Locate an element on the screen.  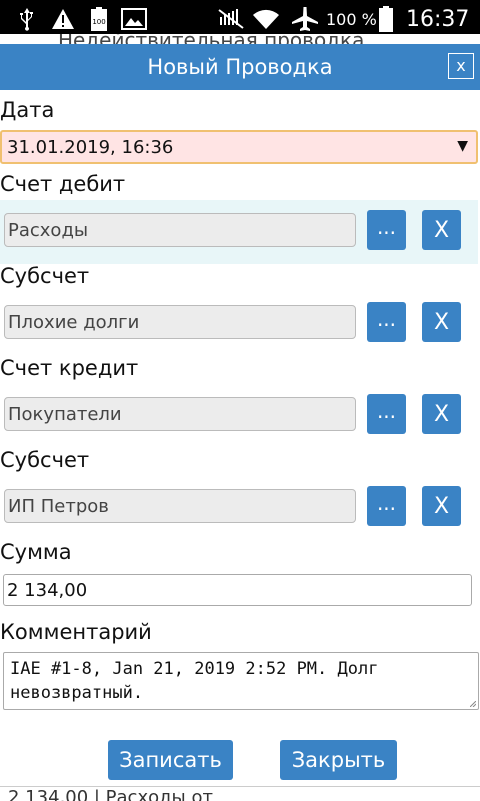
mute-icon is located at coordinates (231, 19).